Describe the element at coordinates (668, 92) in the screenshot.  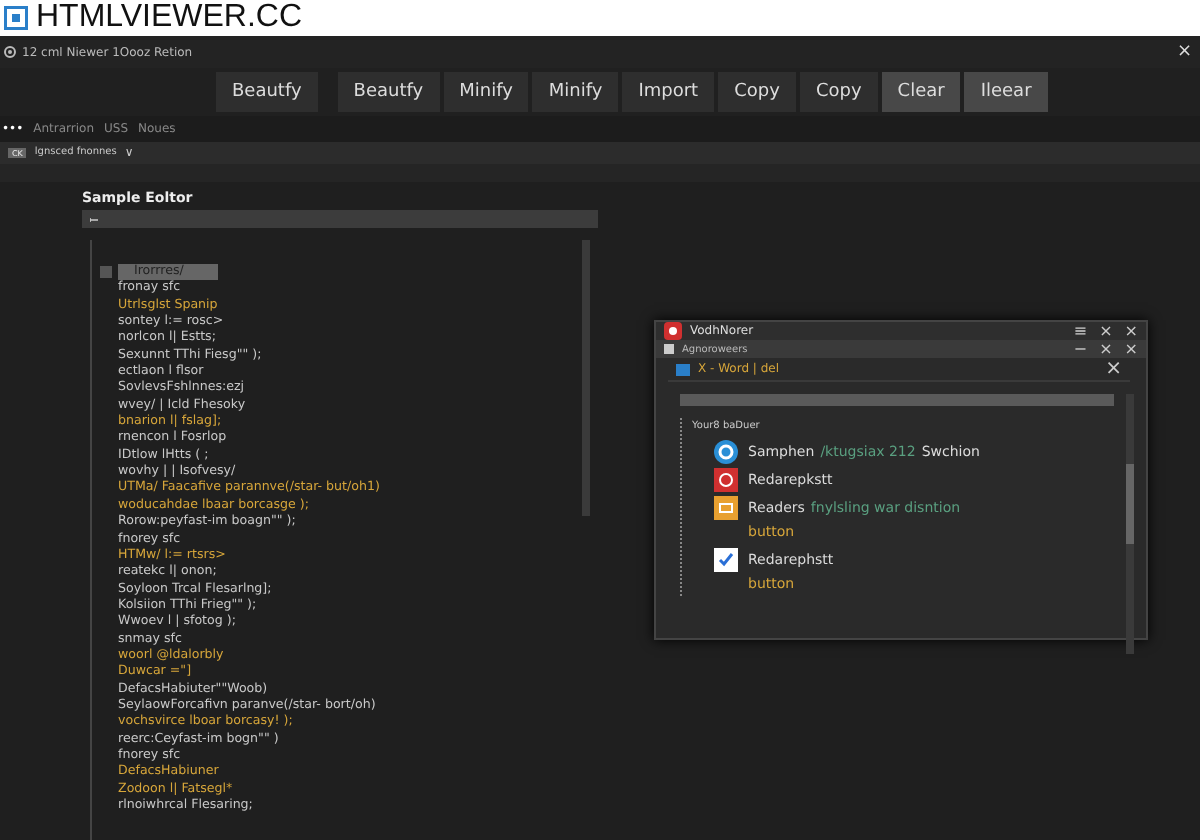
I see `toolbar-button: Import` at that location.